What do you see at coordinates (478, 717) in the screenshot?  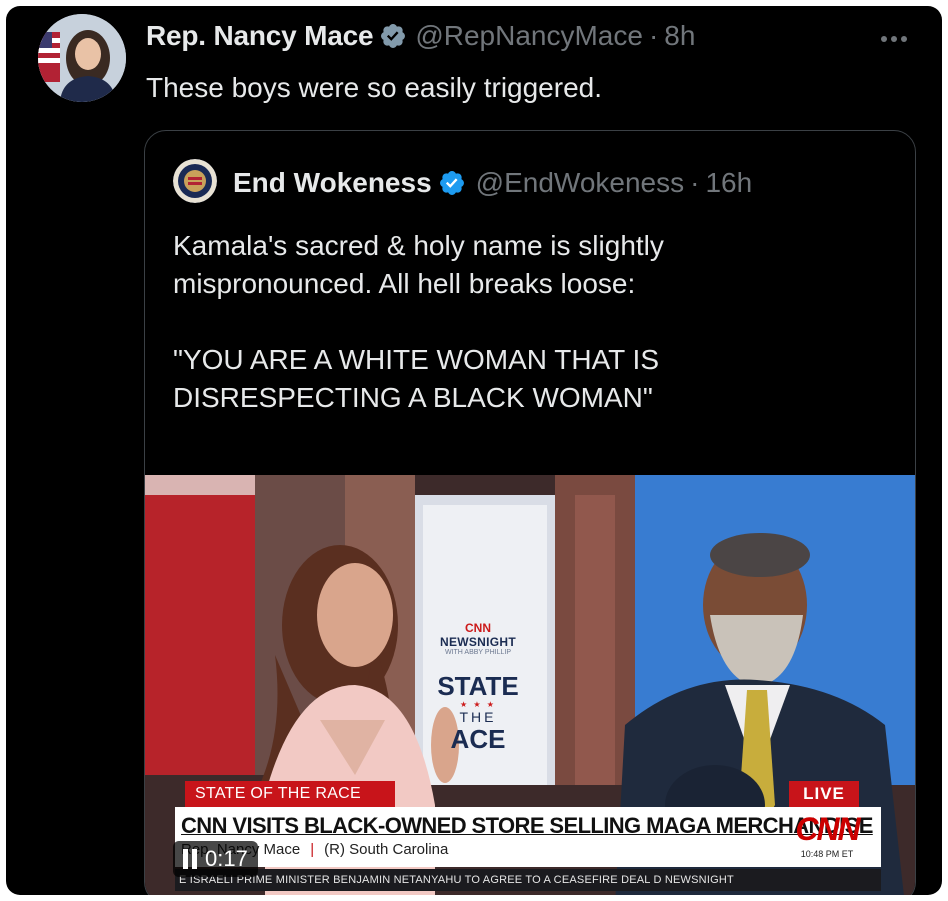 I see `set-sign-word: THE` at bounding box center [478, 717].